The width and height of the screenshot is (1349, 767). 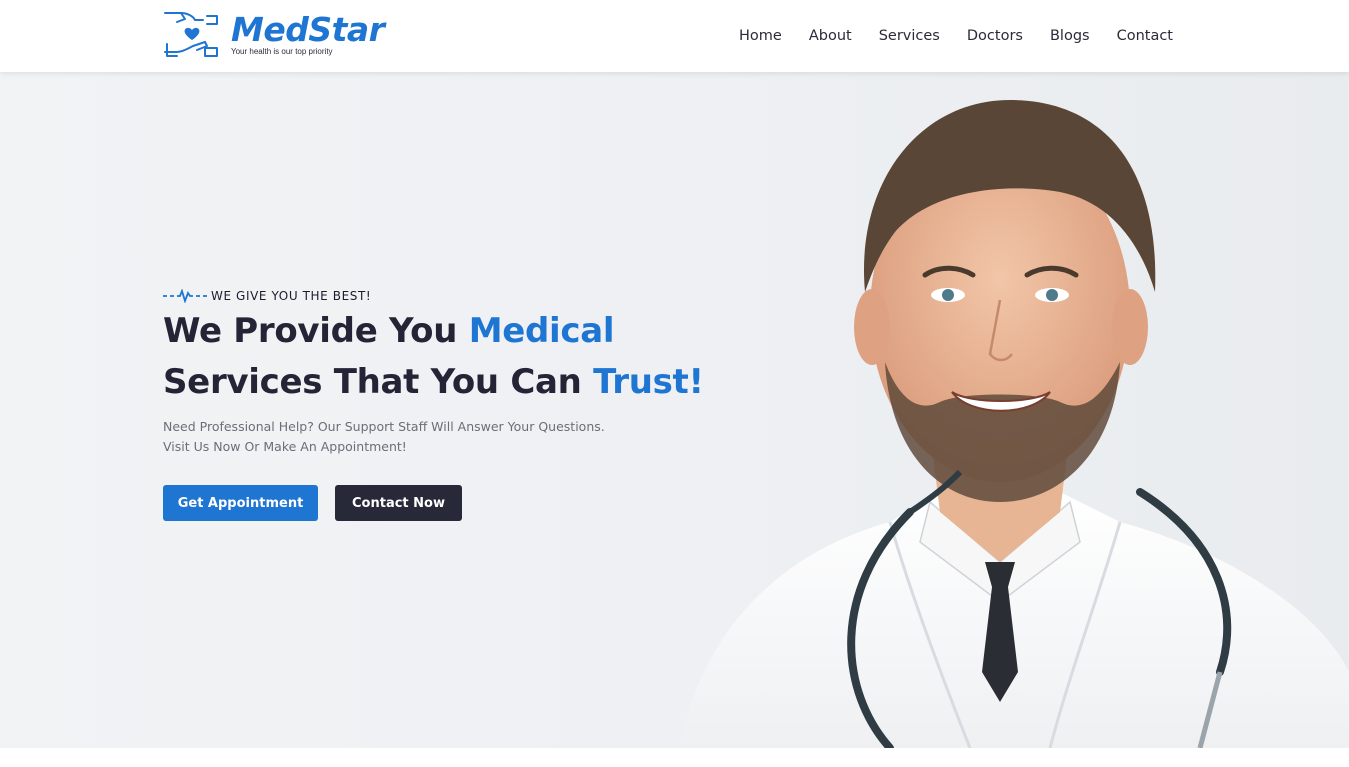 I want to click on nav-contact-link: Contact, so click(x=1145, y=36).